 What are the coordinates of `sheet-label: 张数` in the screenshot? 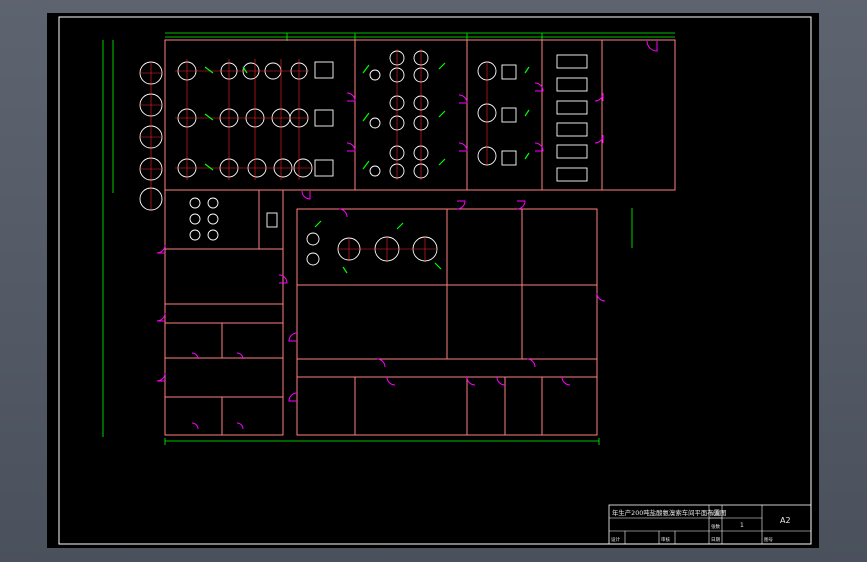 It's located at (715, 526).